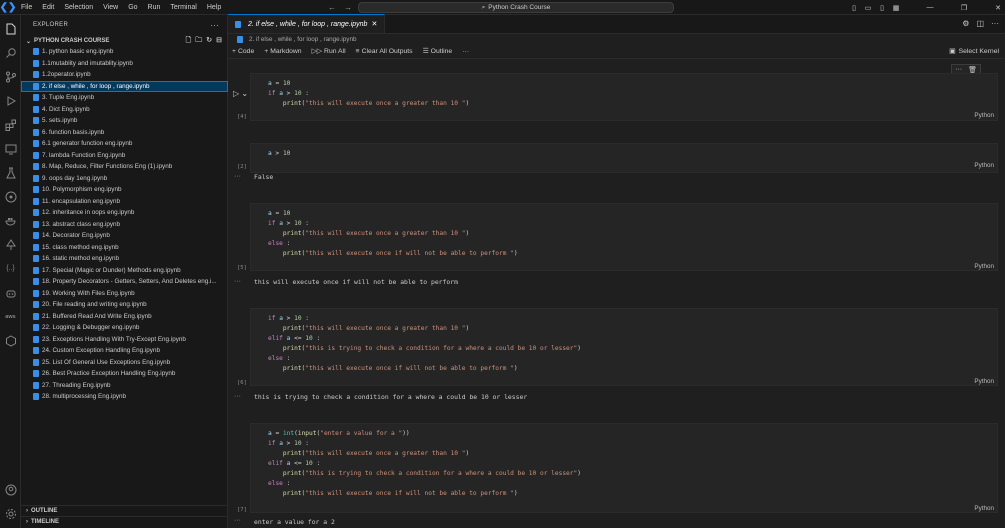 This screenshot has width=1005, height=528. I want to click on close-window-button: ✕, so click(998, 8).